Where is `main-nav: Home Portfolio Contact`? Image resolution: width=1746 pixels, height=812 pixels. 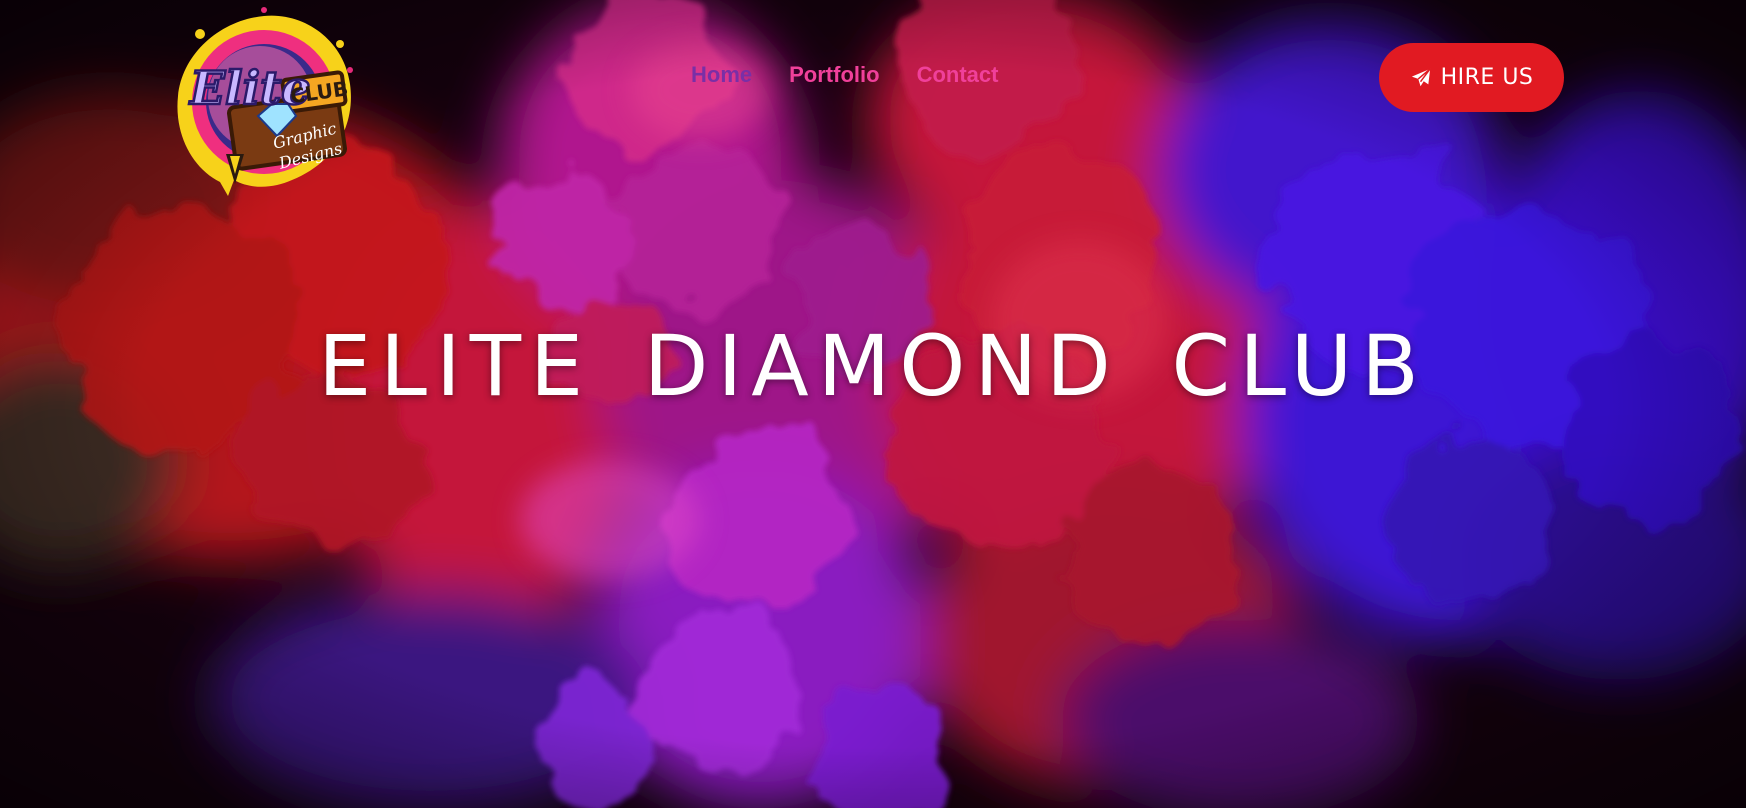
main-nav: Home Portfolio Contact is located at coordinates (844, 75).